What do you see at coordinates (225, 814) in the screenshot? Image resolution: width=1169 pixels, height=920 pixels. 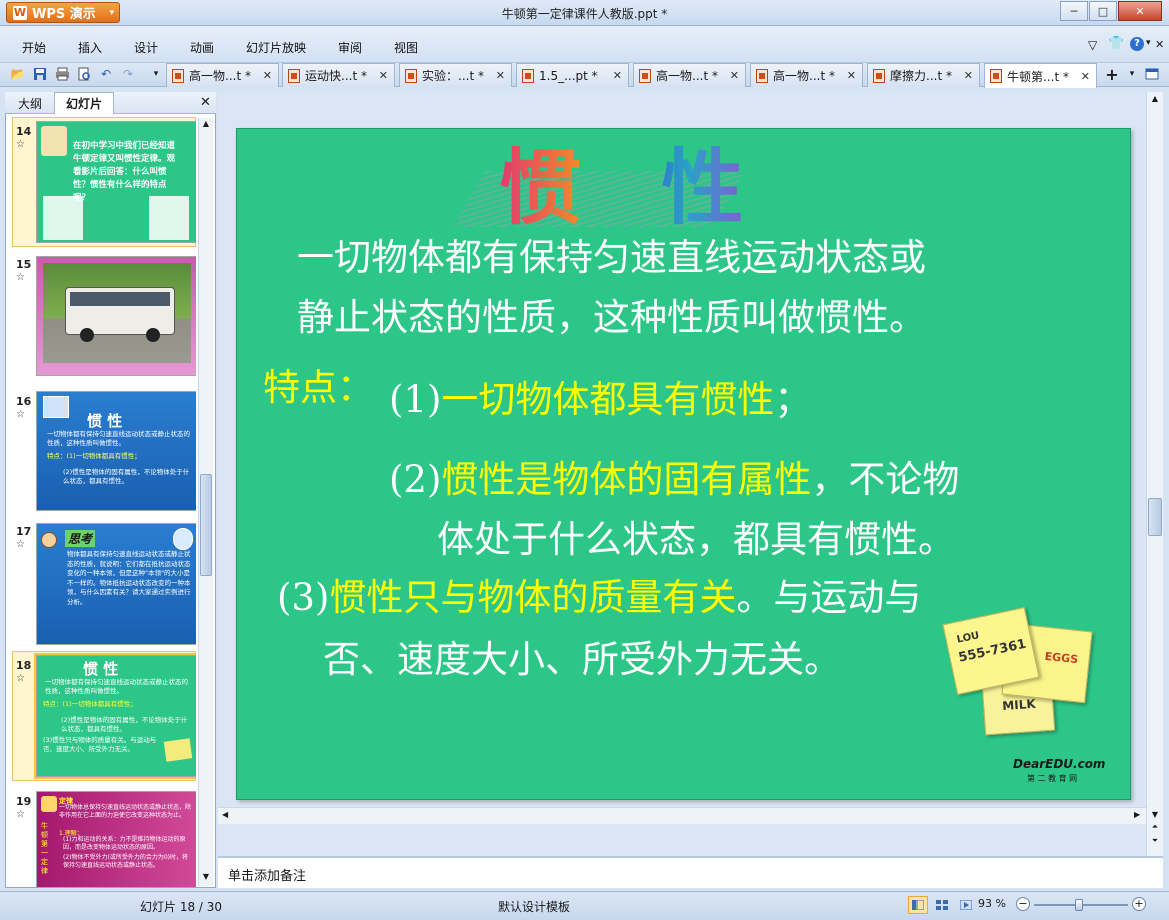 I see `scroll-left-icon: ◀` at bounding box center [225, 814].